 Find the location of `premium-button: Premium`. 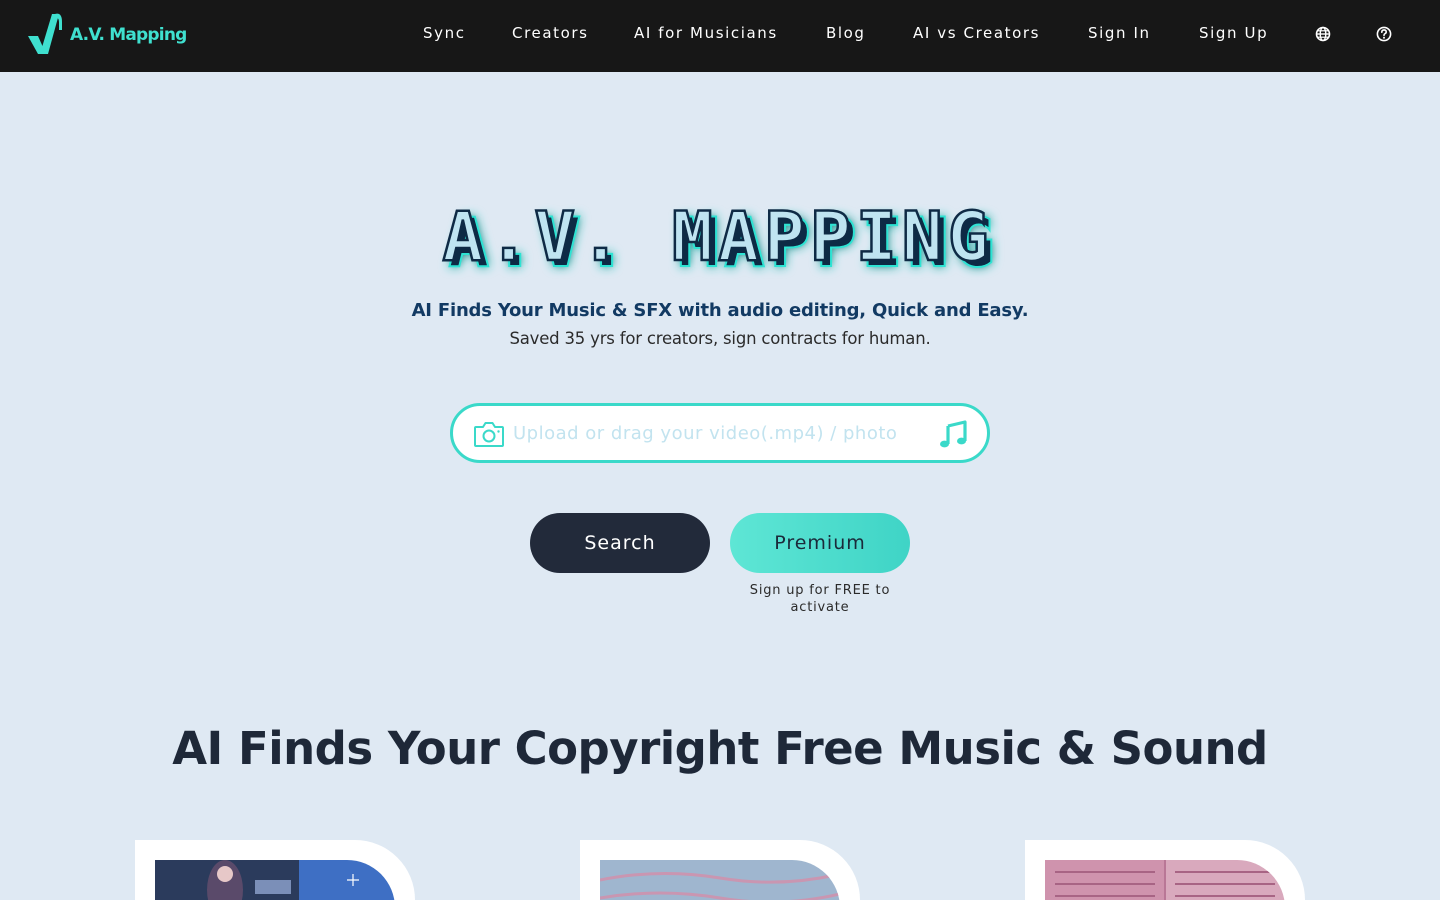

premium-button: Premium is located at coordinates (820, 543).